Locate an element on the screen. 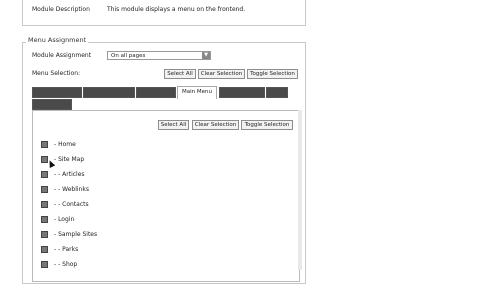 The width and height of the screenshot is (480, 284). list-item-label: - - Parks is located at coordinates (66, 249).